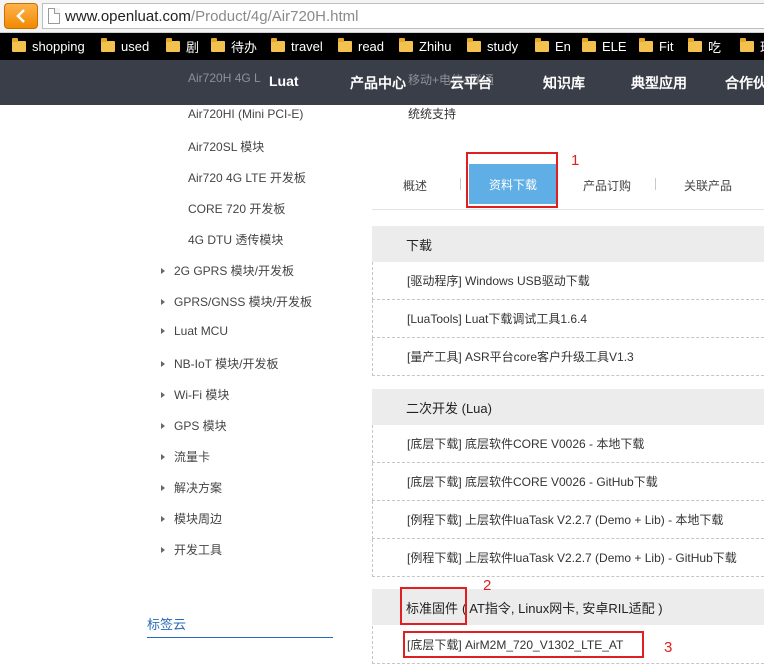 Image resolution: width=764 pixels, height=666 pixels. Describe the element at coordinates (568, 281) in the screenshot. I see `download-row-usb-driver: [驱动程序] Windows USB驱动下载` at that location.